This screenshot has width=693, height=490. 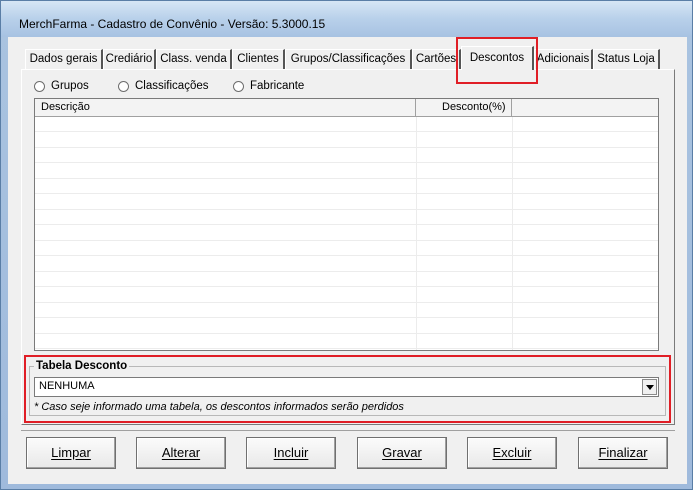 What do you see at coordinates (626, 59) in the screenshot?
I see `tab-status-loja: Status Loja` at bounding box center [626, 59].